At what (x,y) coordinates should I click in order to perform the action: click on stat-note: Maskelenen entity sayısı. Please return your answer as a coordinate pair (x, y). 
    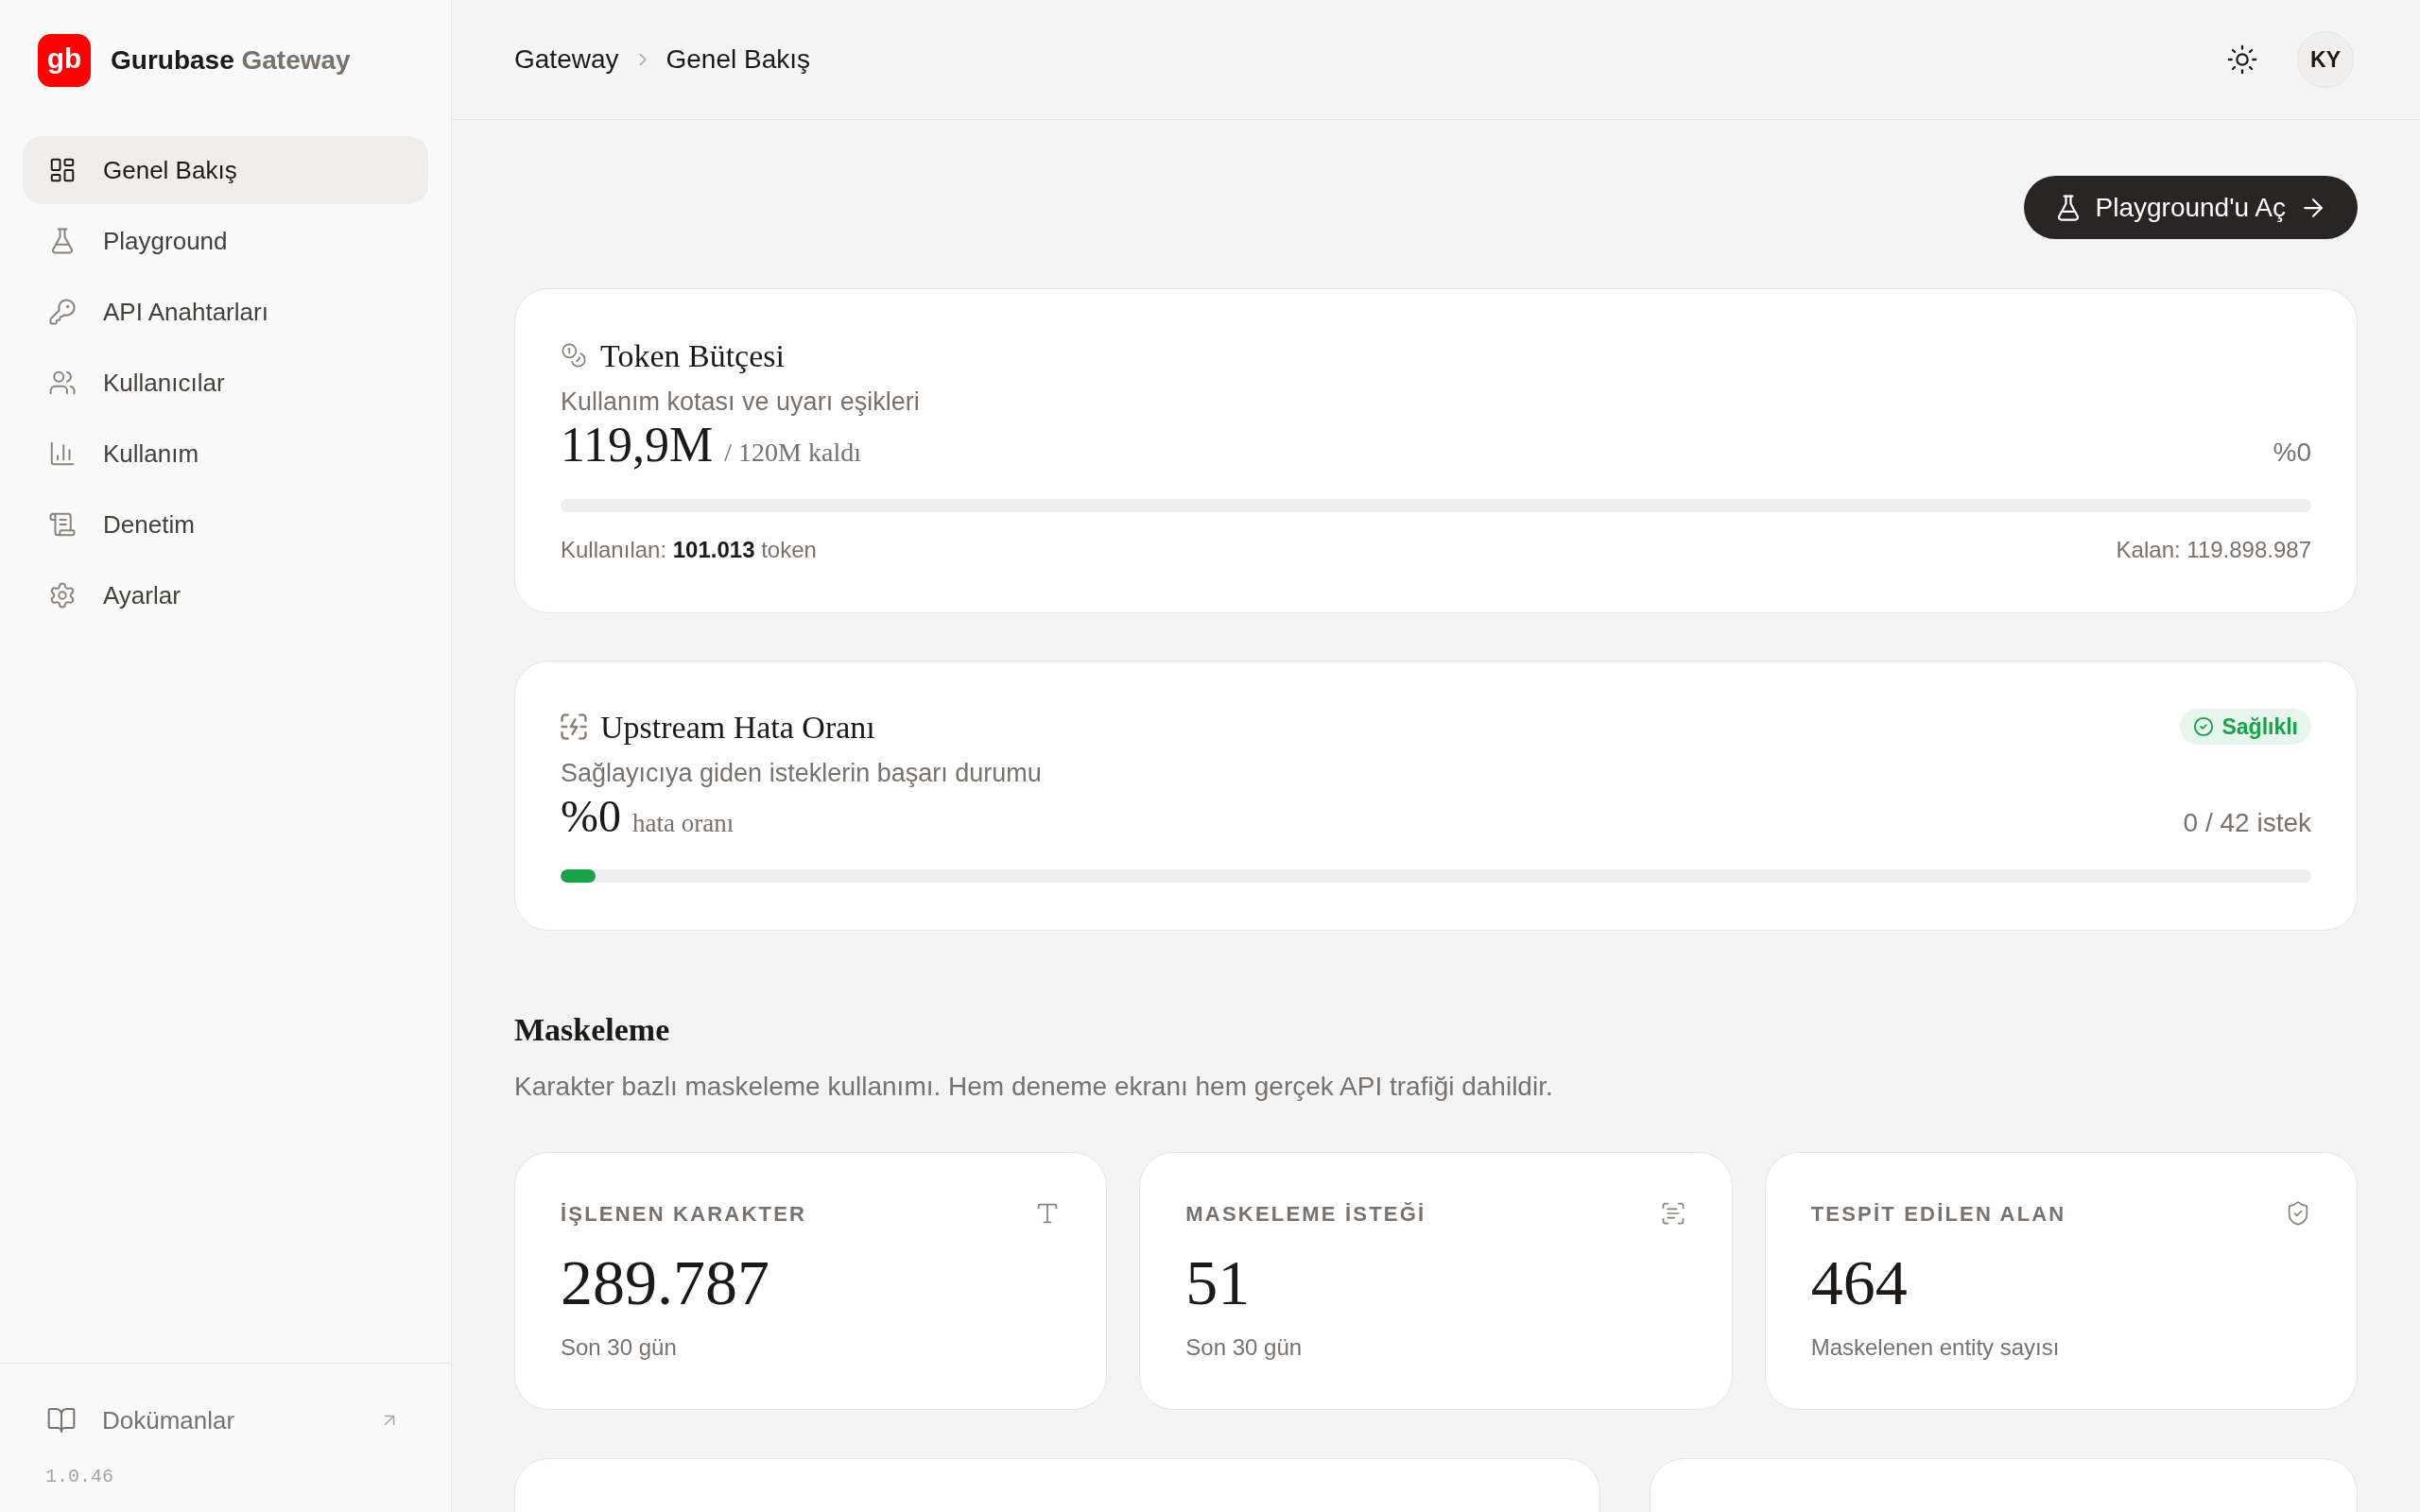
    Looking at the image, I should click on (1935, 1347).